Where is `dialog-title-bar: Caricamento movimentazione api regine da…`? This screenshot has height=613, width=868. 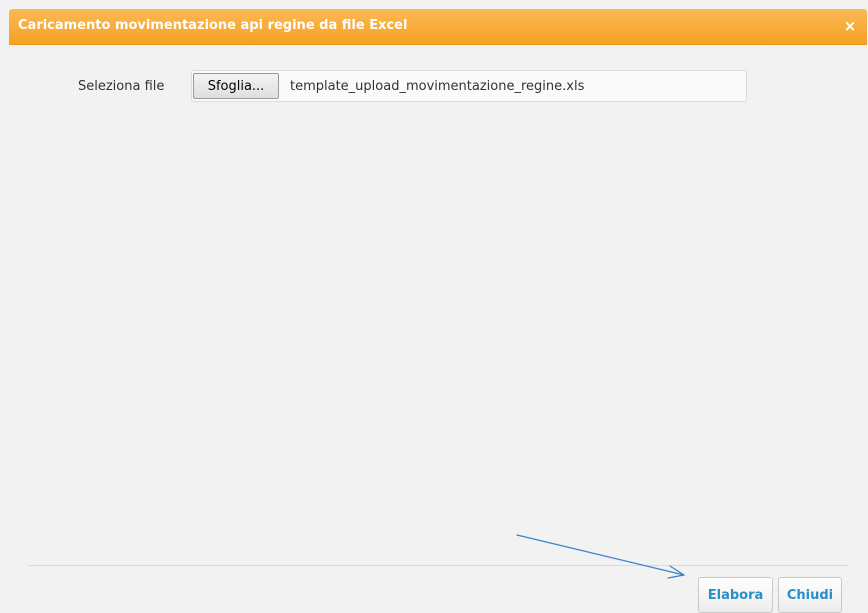
dialog-title-bar: Caricamento movimentazione api regine da… is located at coordinates (438, 27).